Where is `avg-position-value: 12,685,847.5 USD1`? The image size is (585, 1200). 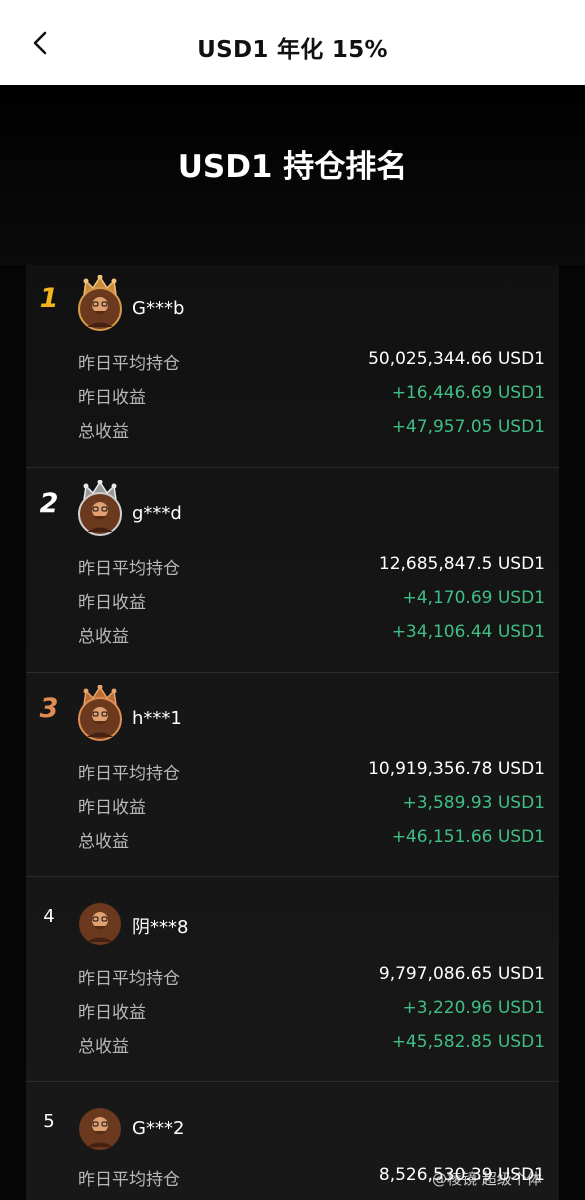 avg-position-value: 12,685,847.5 USD1 is located at coordinates (461, 564).